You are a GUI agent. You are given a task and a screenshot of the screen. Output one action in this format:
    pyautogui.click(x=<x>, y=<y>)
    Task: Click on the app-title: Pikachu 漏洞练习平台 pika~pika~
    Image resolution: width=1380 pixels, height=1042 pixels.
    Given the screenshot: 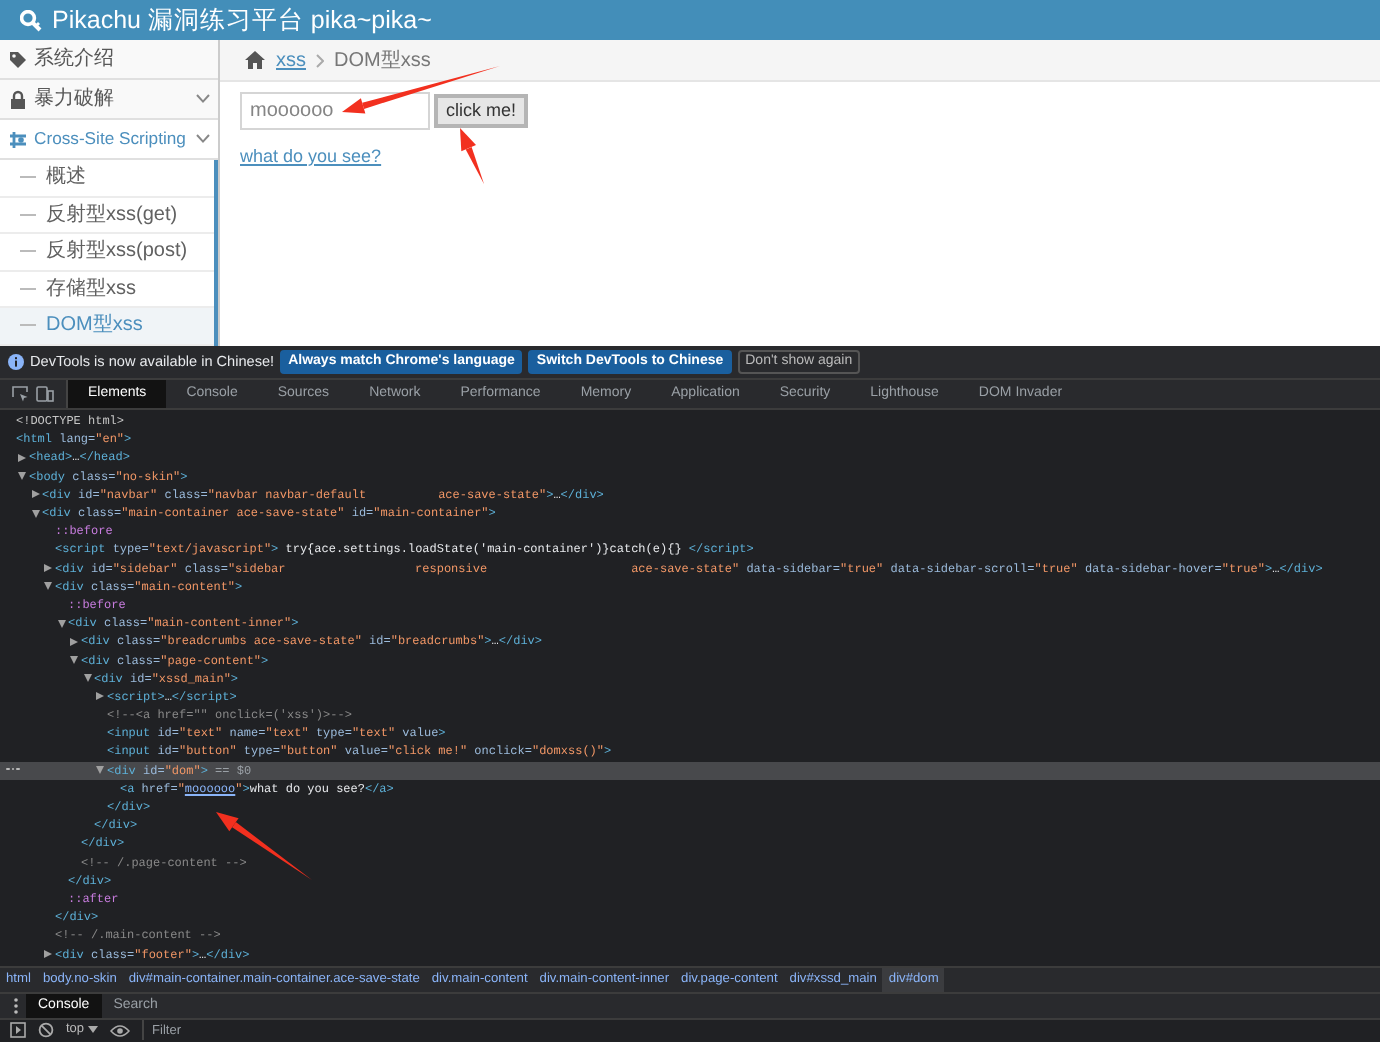 What is the action you would take?
    pyautogui.click(x=242, y=20)
    